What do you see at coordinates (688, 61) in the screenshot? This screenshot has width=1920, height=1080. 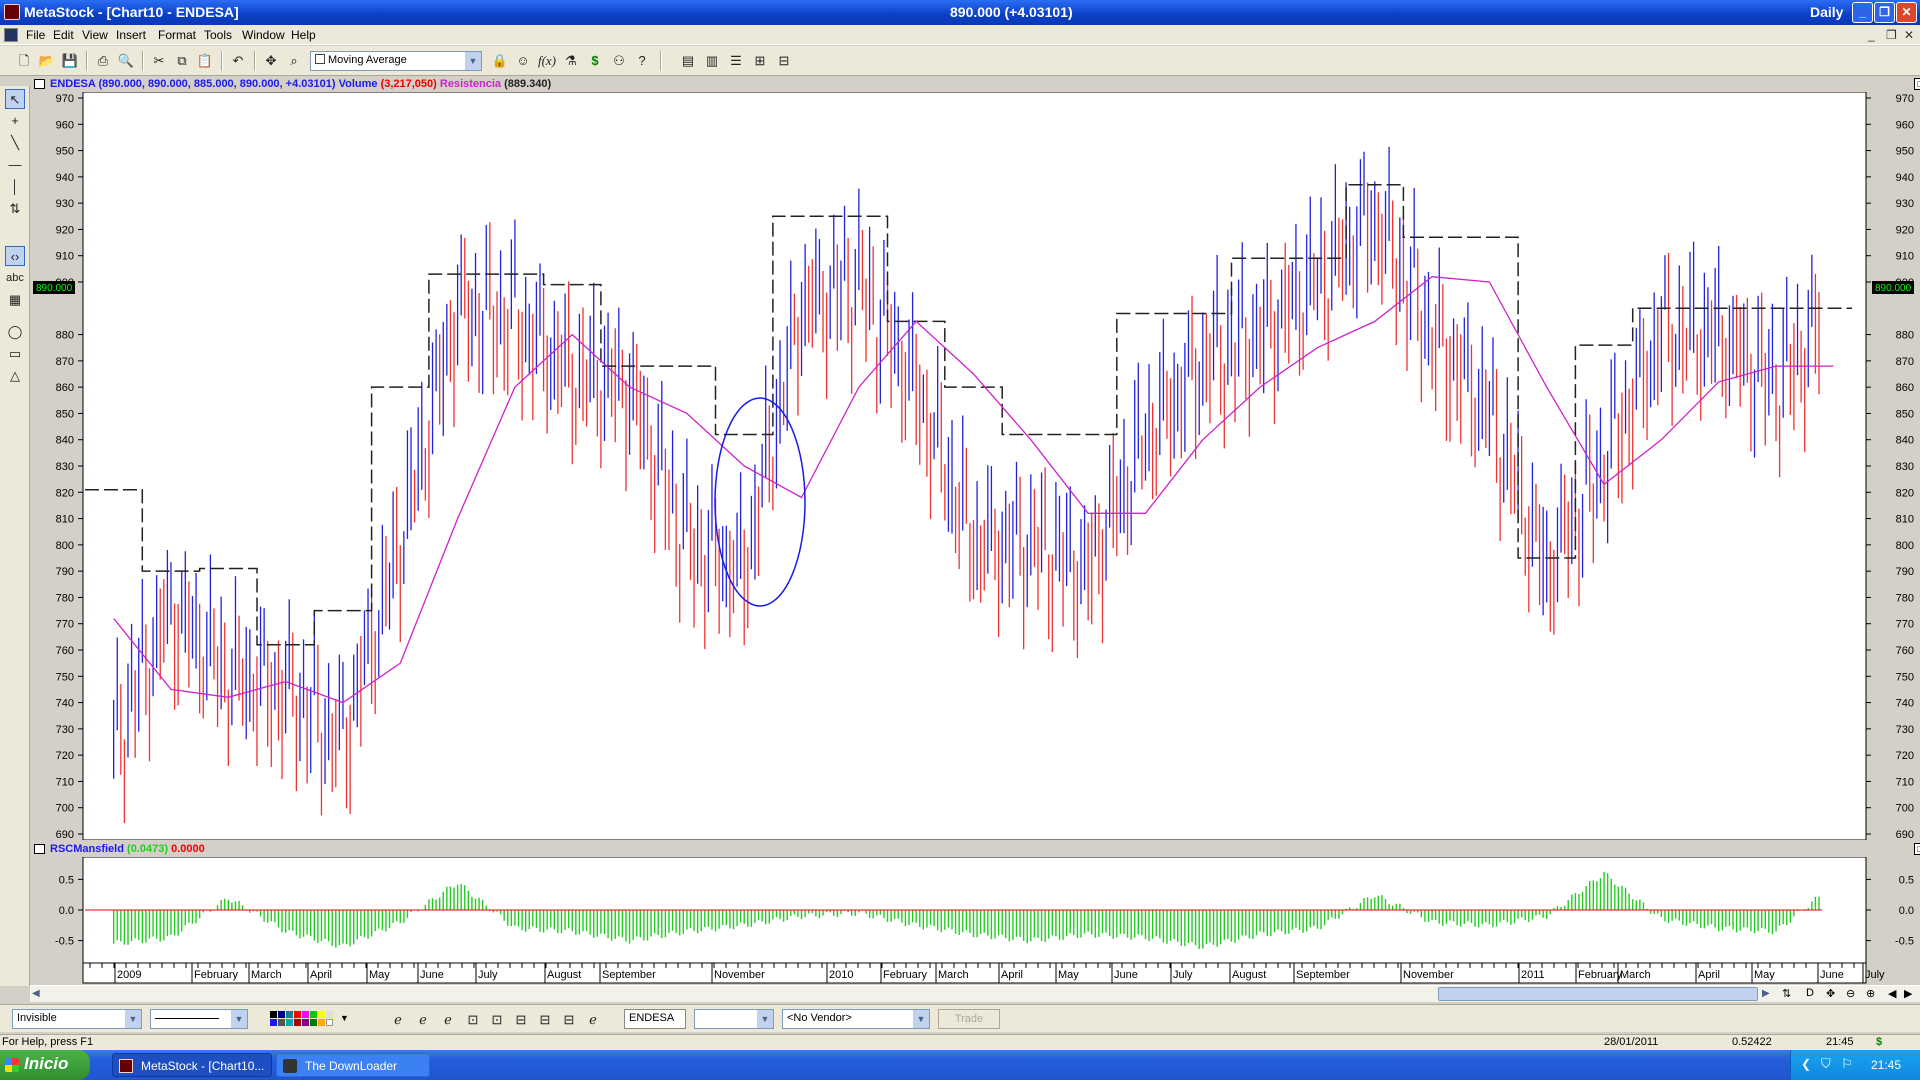 I see `cascade-icon: ▤` at bounding box center [688, 61].